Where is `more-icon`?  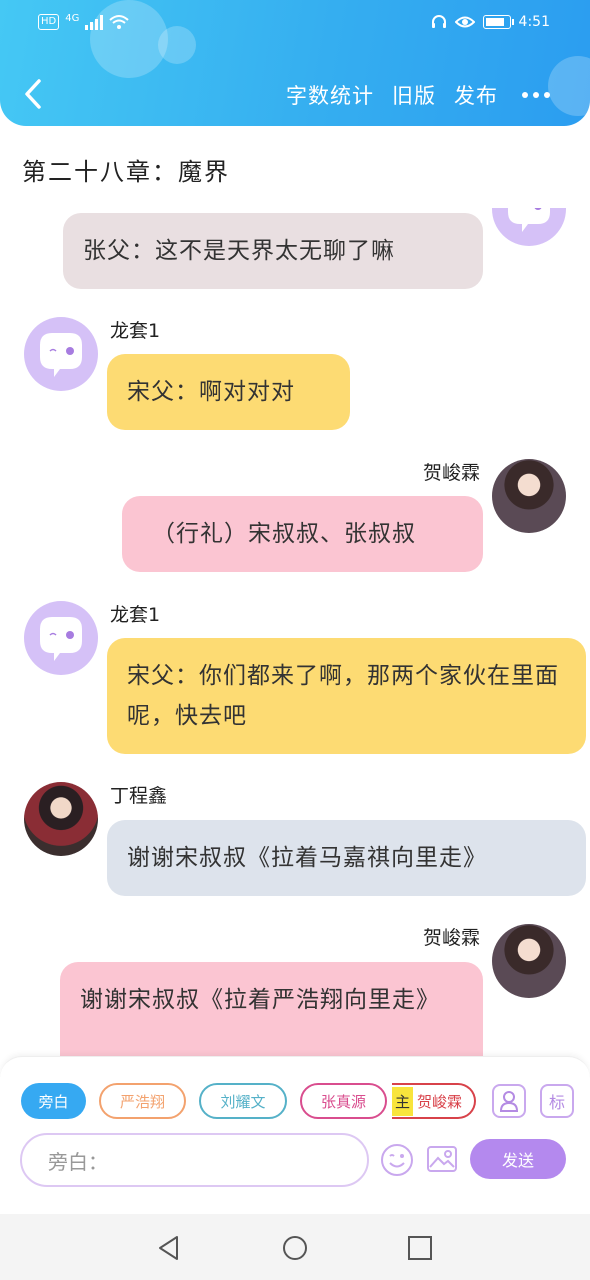
more-icon is located at coordinates (536, 95).